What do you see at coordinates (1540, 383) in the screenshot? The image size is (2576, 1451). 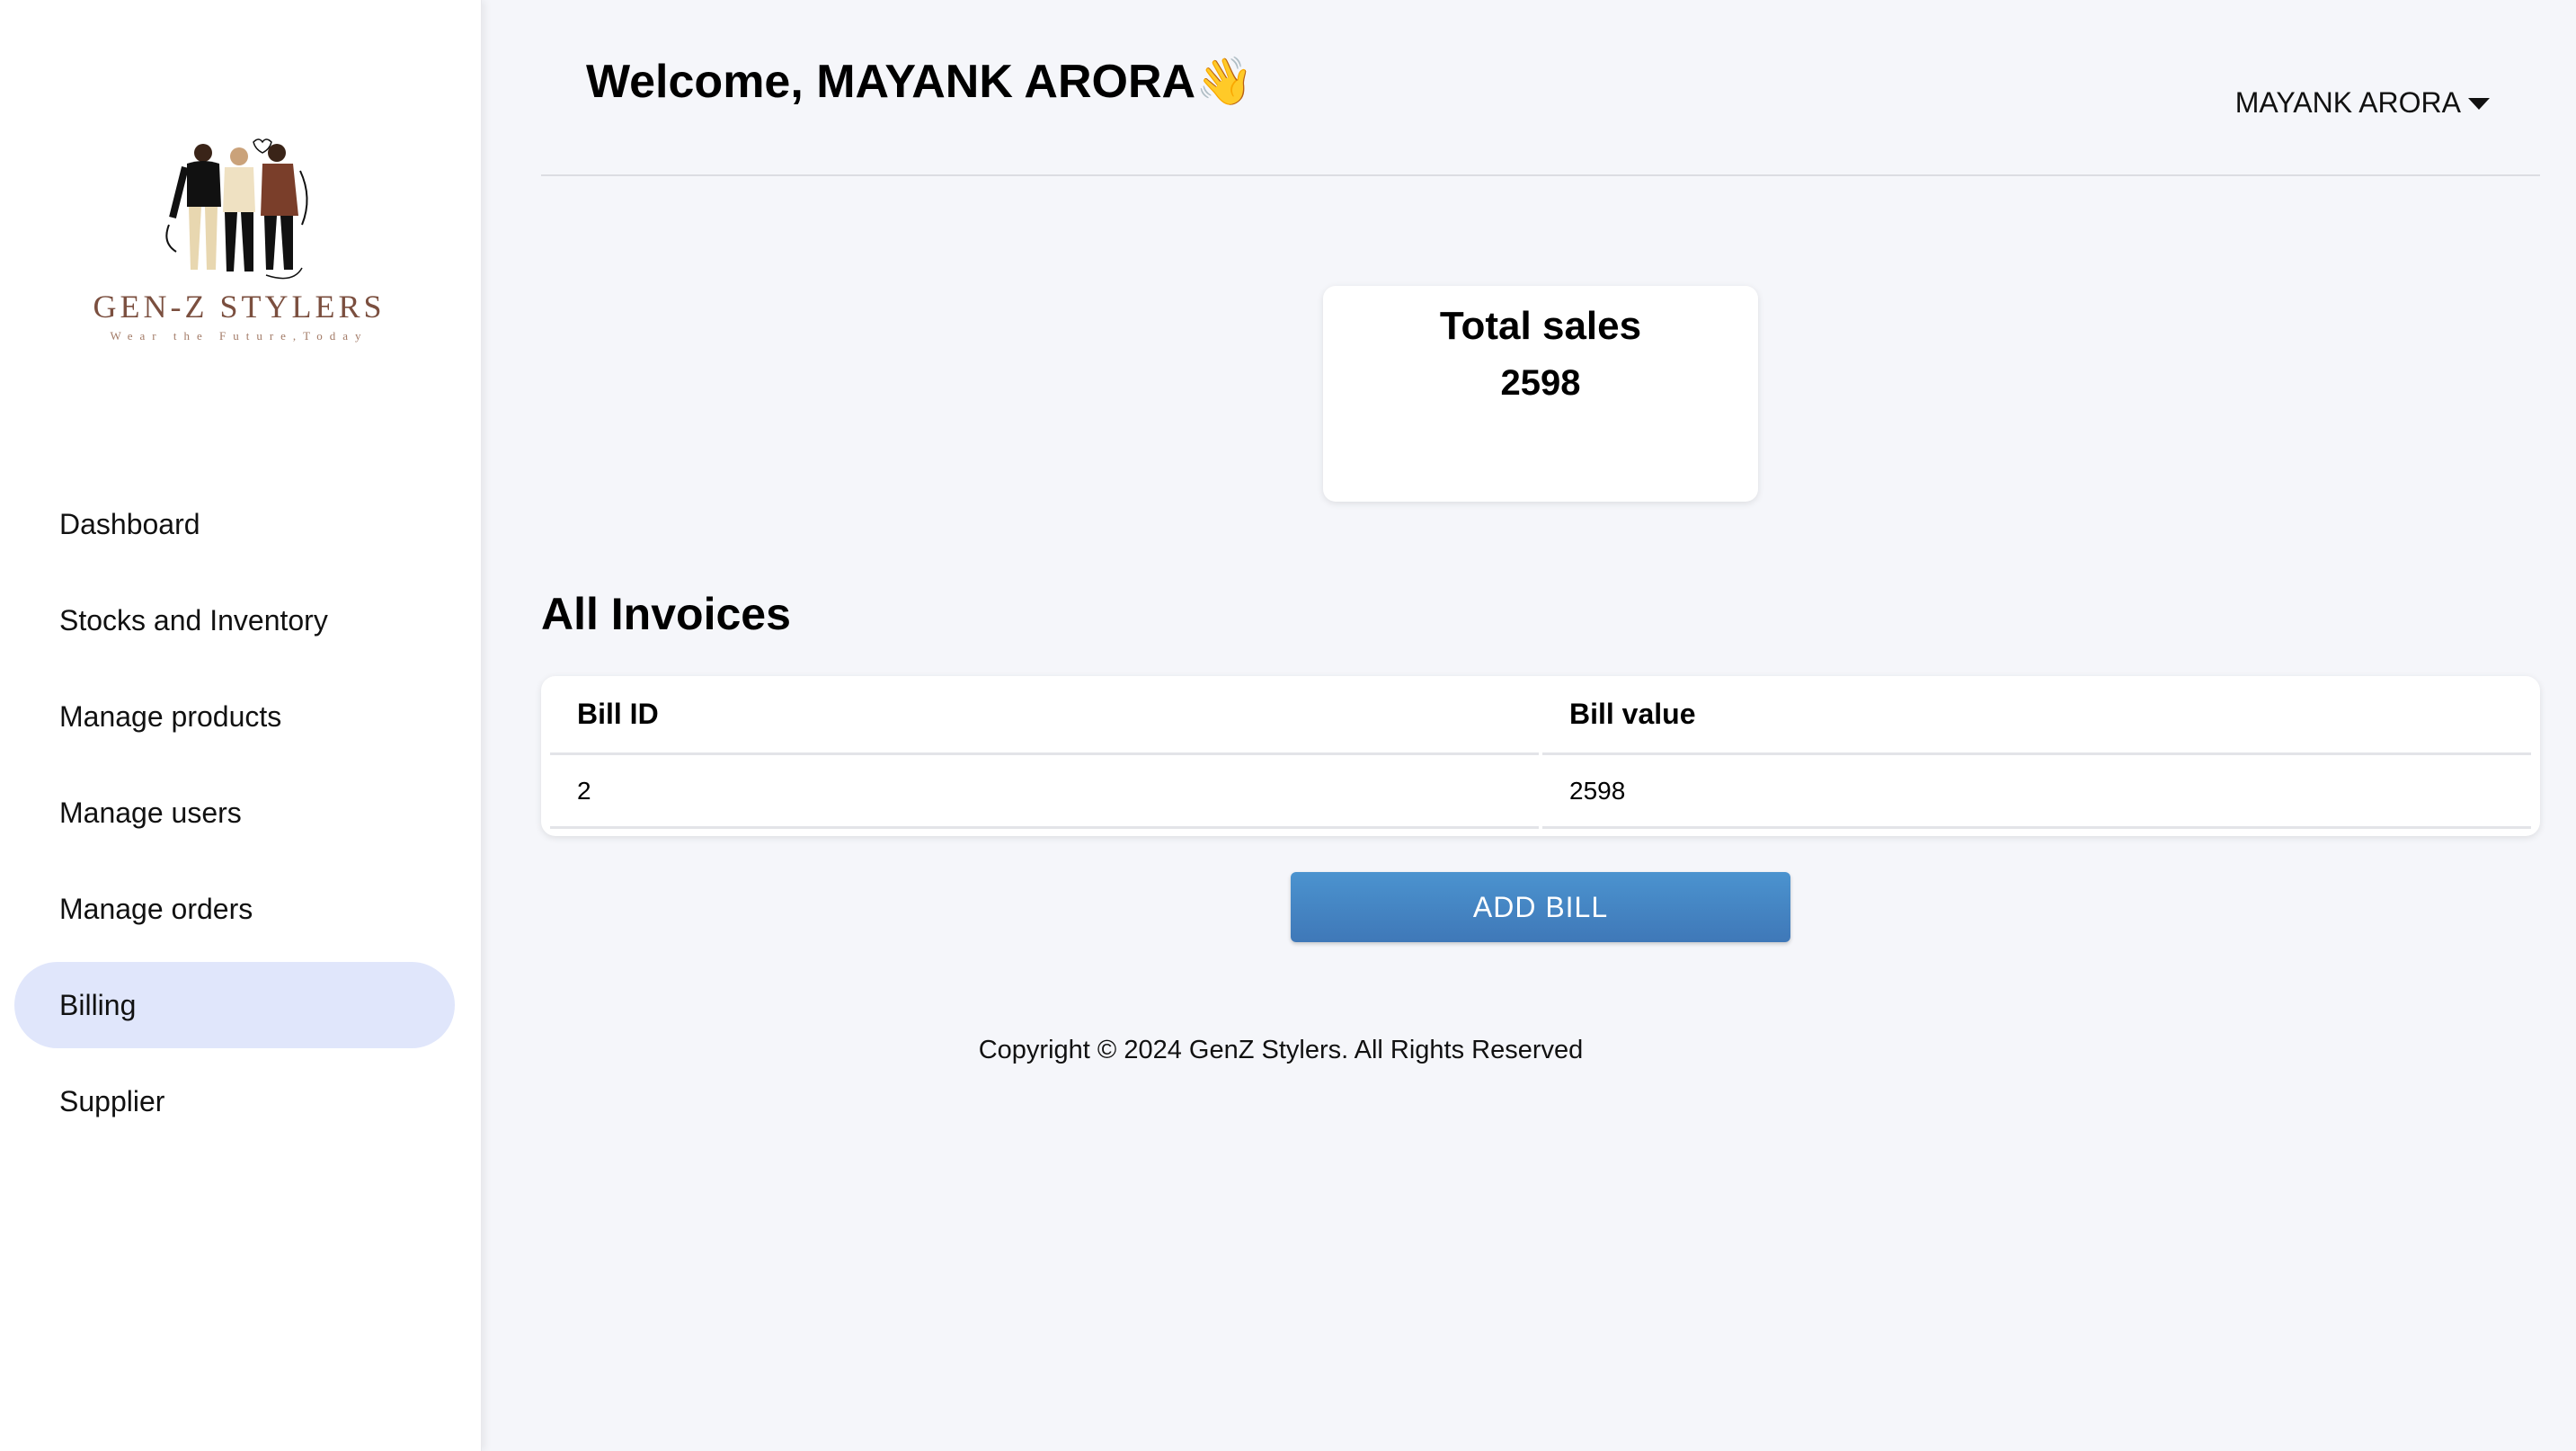 I see `total-sales-value: 2598` at bounding box center [1540, 383].